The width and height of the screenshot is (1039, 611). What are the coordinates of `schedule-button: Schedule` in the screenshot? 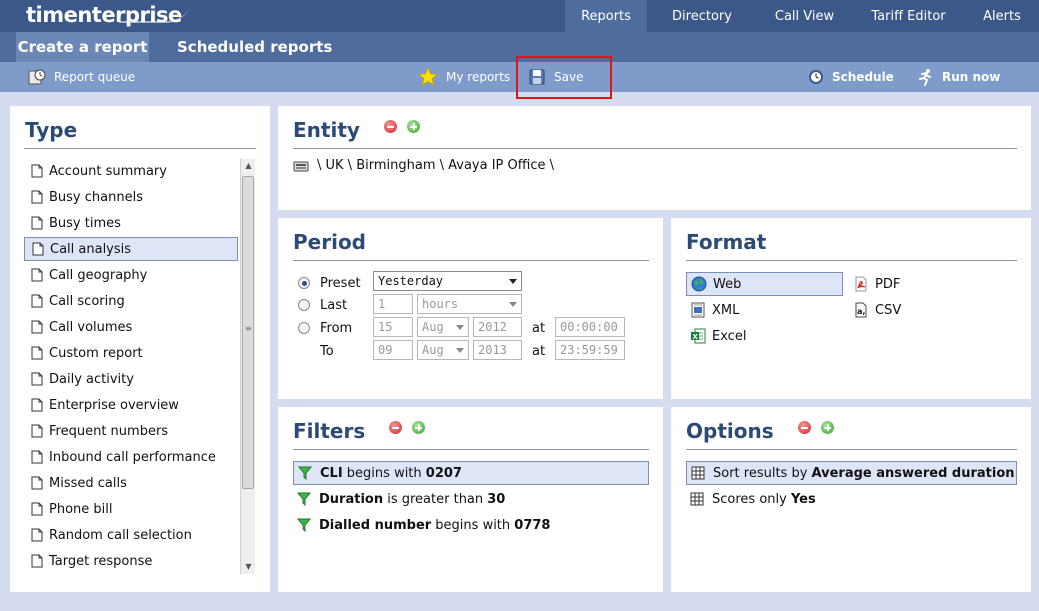 It's located at (851, 77).